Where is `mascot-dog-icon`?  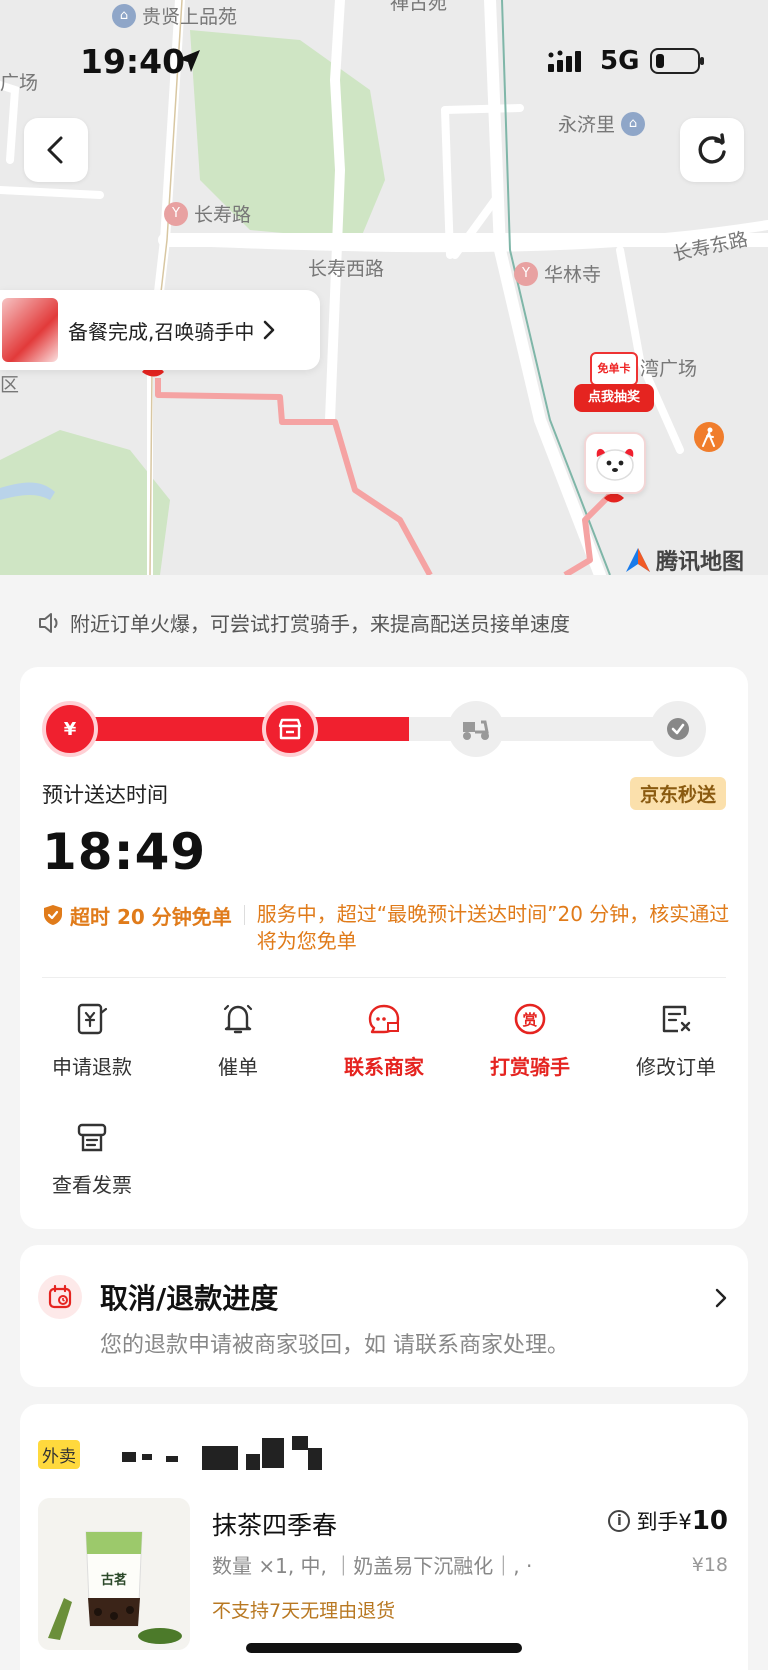 mascot-dog-icon is located at coordinates (615, 464).